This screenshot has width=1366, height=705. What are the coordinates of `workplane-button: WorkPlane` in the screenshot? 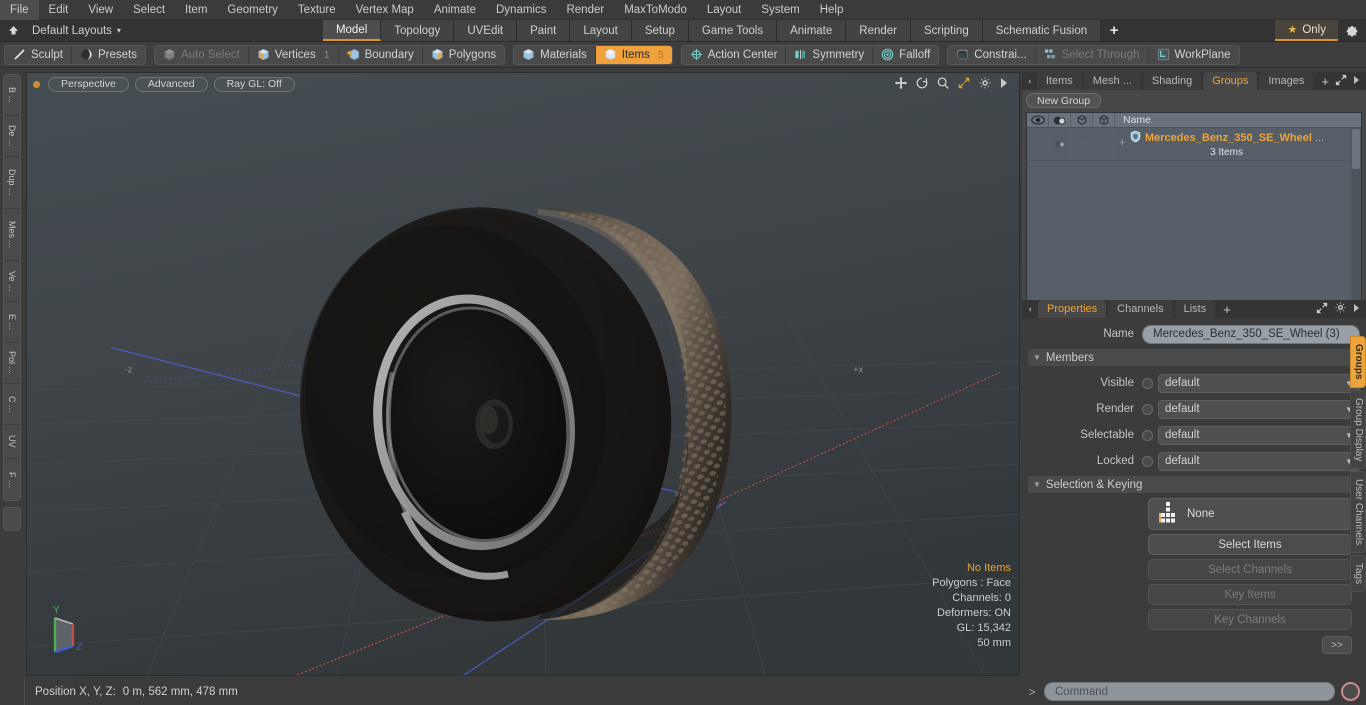 It's located at (1193, 54).